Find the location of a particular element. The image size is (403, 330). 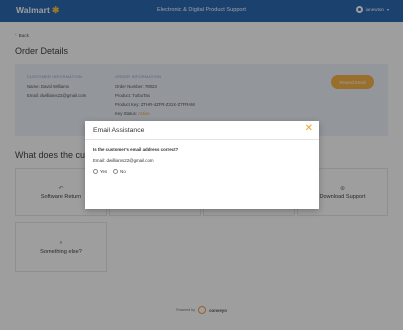

no-radio-option: No is located at coordinates (119, 171).